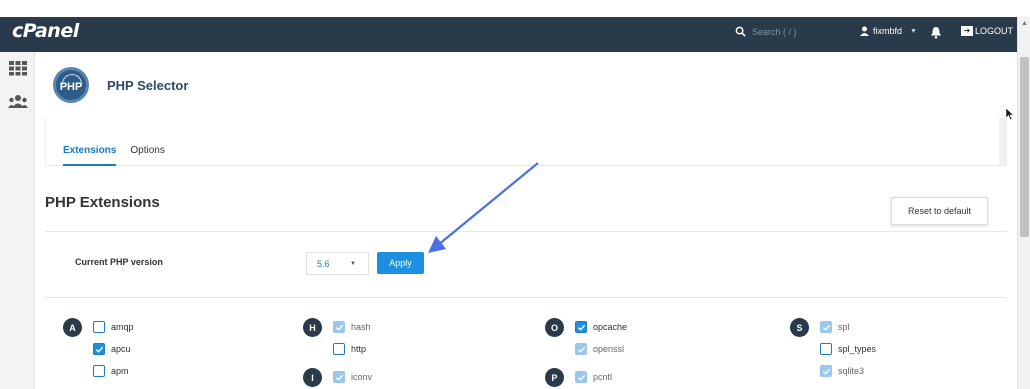 This screenshot has width=1030, height=389. Describe the element at coordinates (121, 349) in the screenshot. I see `extension-label: apcu` at that location.